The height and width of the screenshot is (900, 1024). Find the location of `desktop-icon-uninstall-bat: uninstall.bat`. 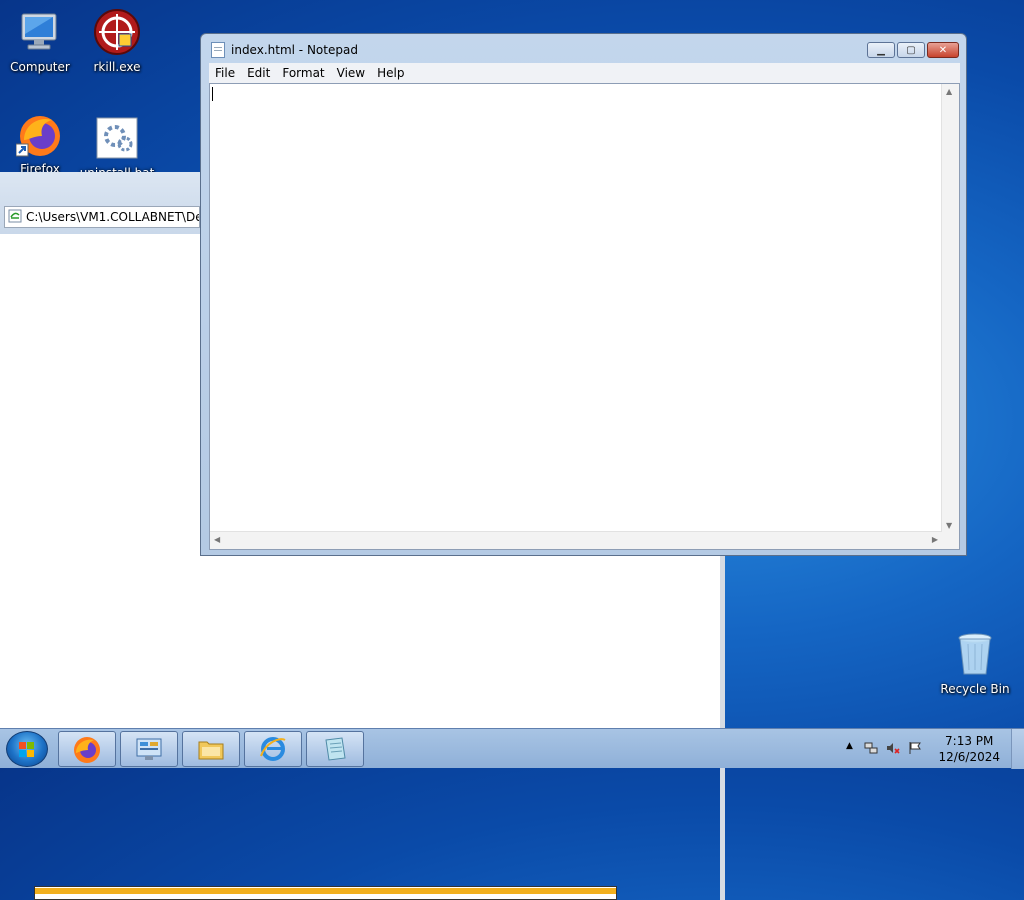

desktop-icon-uninstall-bat: uninstall.bat is located at coordinates (117, 147).